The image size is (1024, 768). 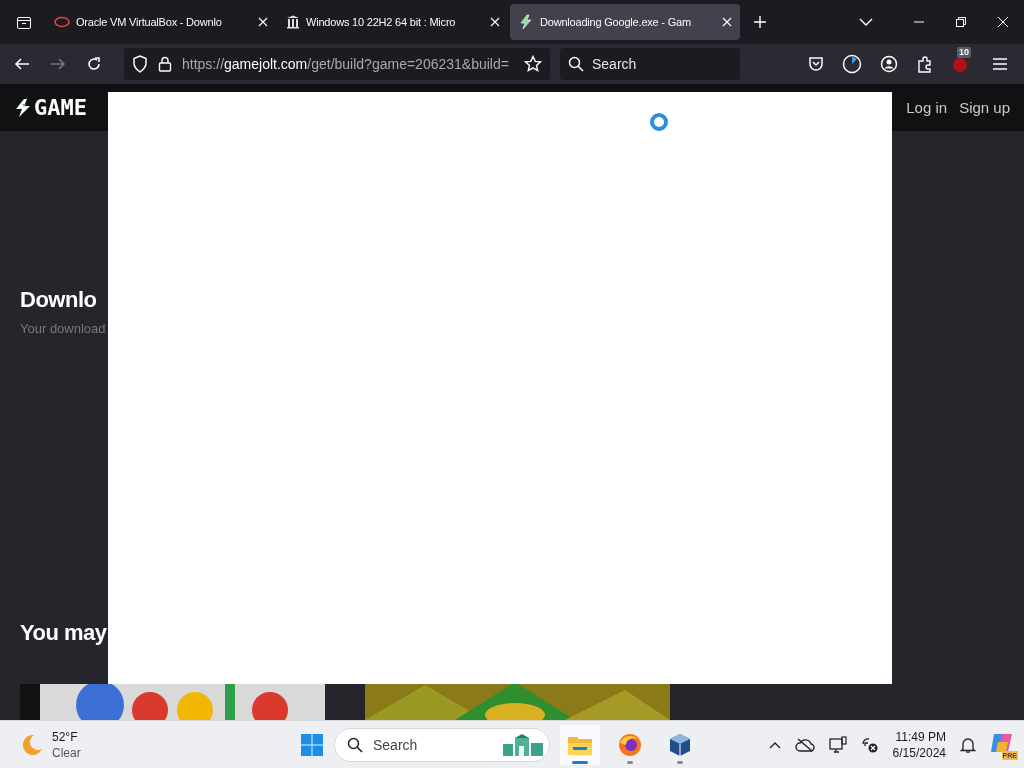 What do you see at coordinates (925, 64) in the screenshot?
I see `puzzle-icon` at bounding box center [925, 64].